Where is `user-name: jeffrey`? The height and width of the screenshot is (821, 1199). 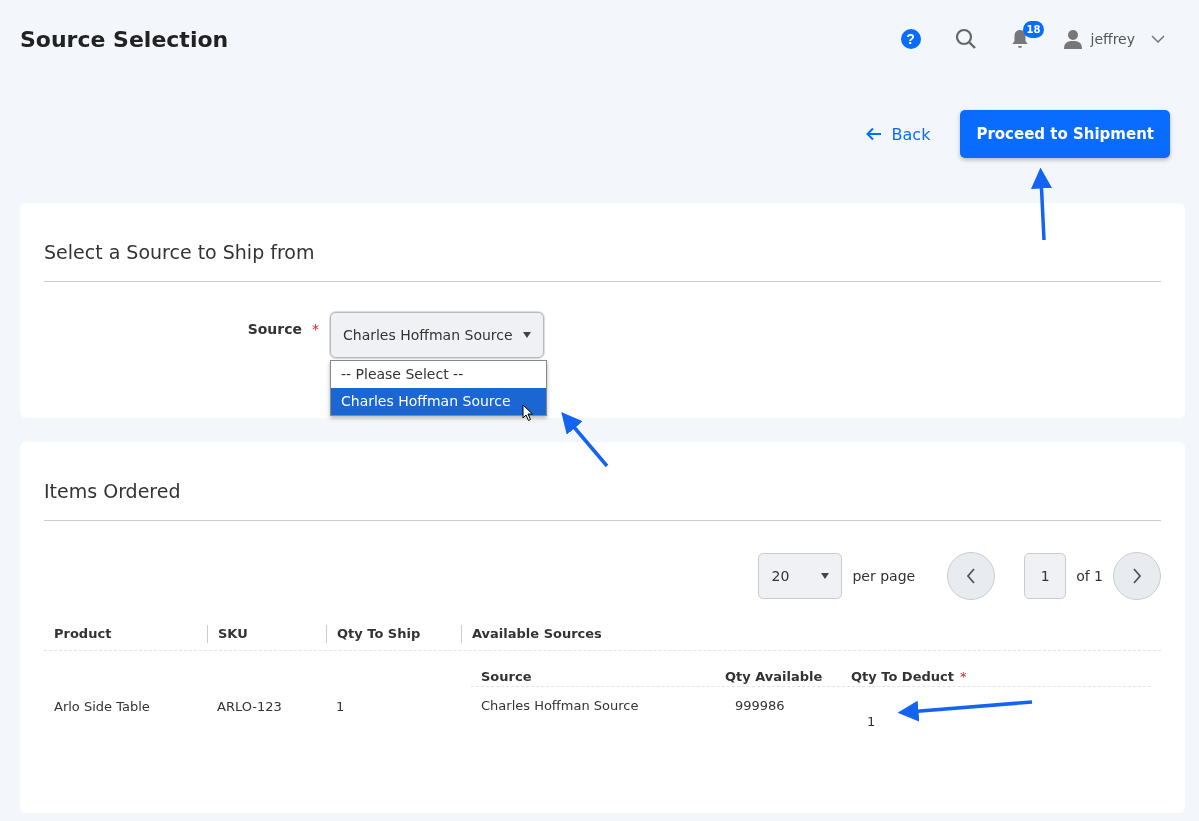
user-name: jeffrey is located at coordinates (1112, 39).